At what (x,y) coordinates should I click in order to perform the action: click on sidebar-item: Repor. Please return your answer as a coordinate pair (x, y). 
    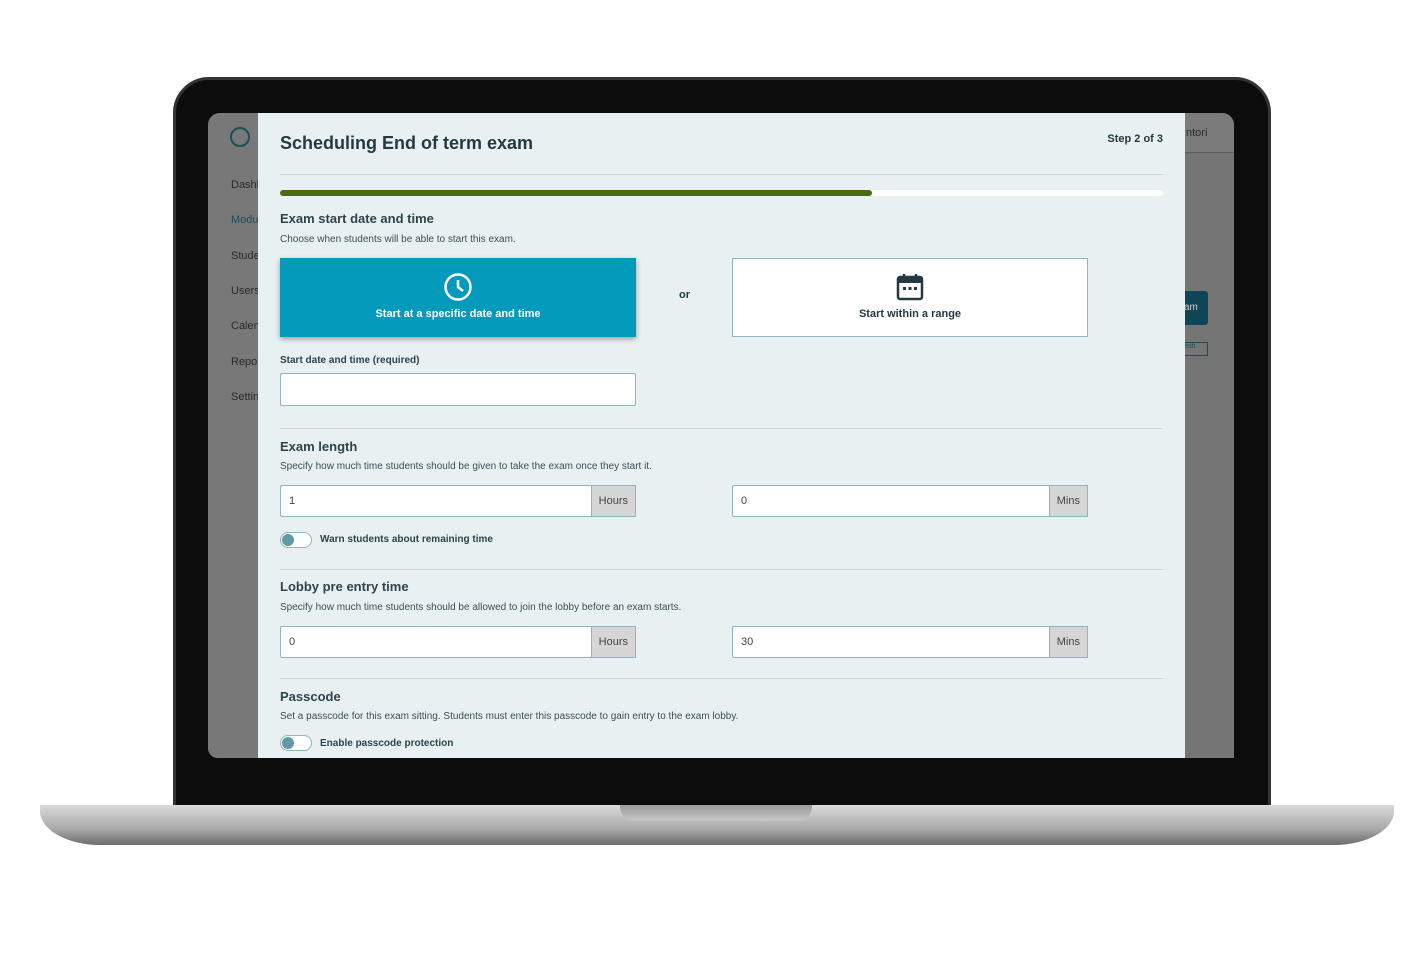
    Looking at the image, I should click on (246, 362).